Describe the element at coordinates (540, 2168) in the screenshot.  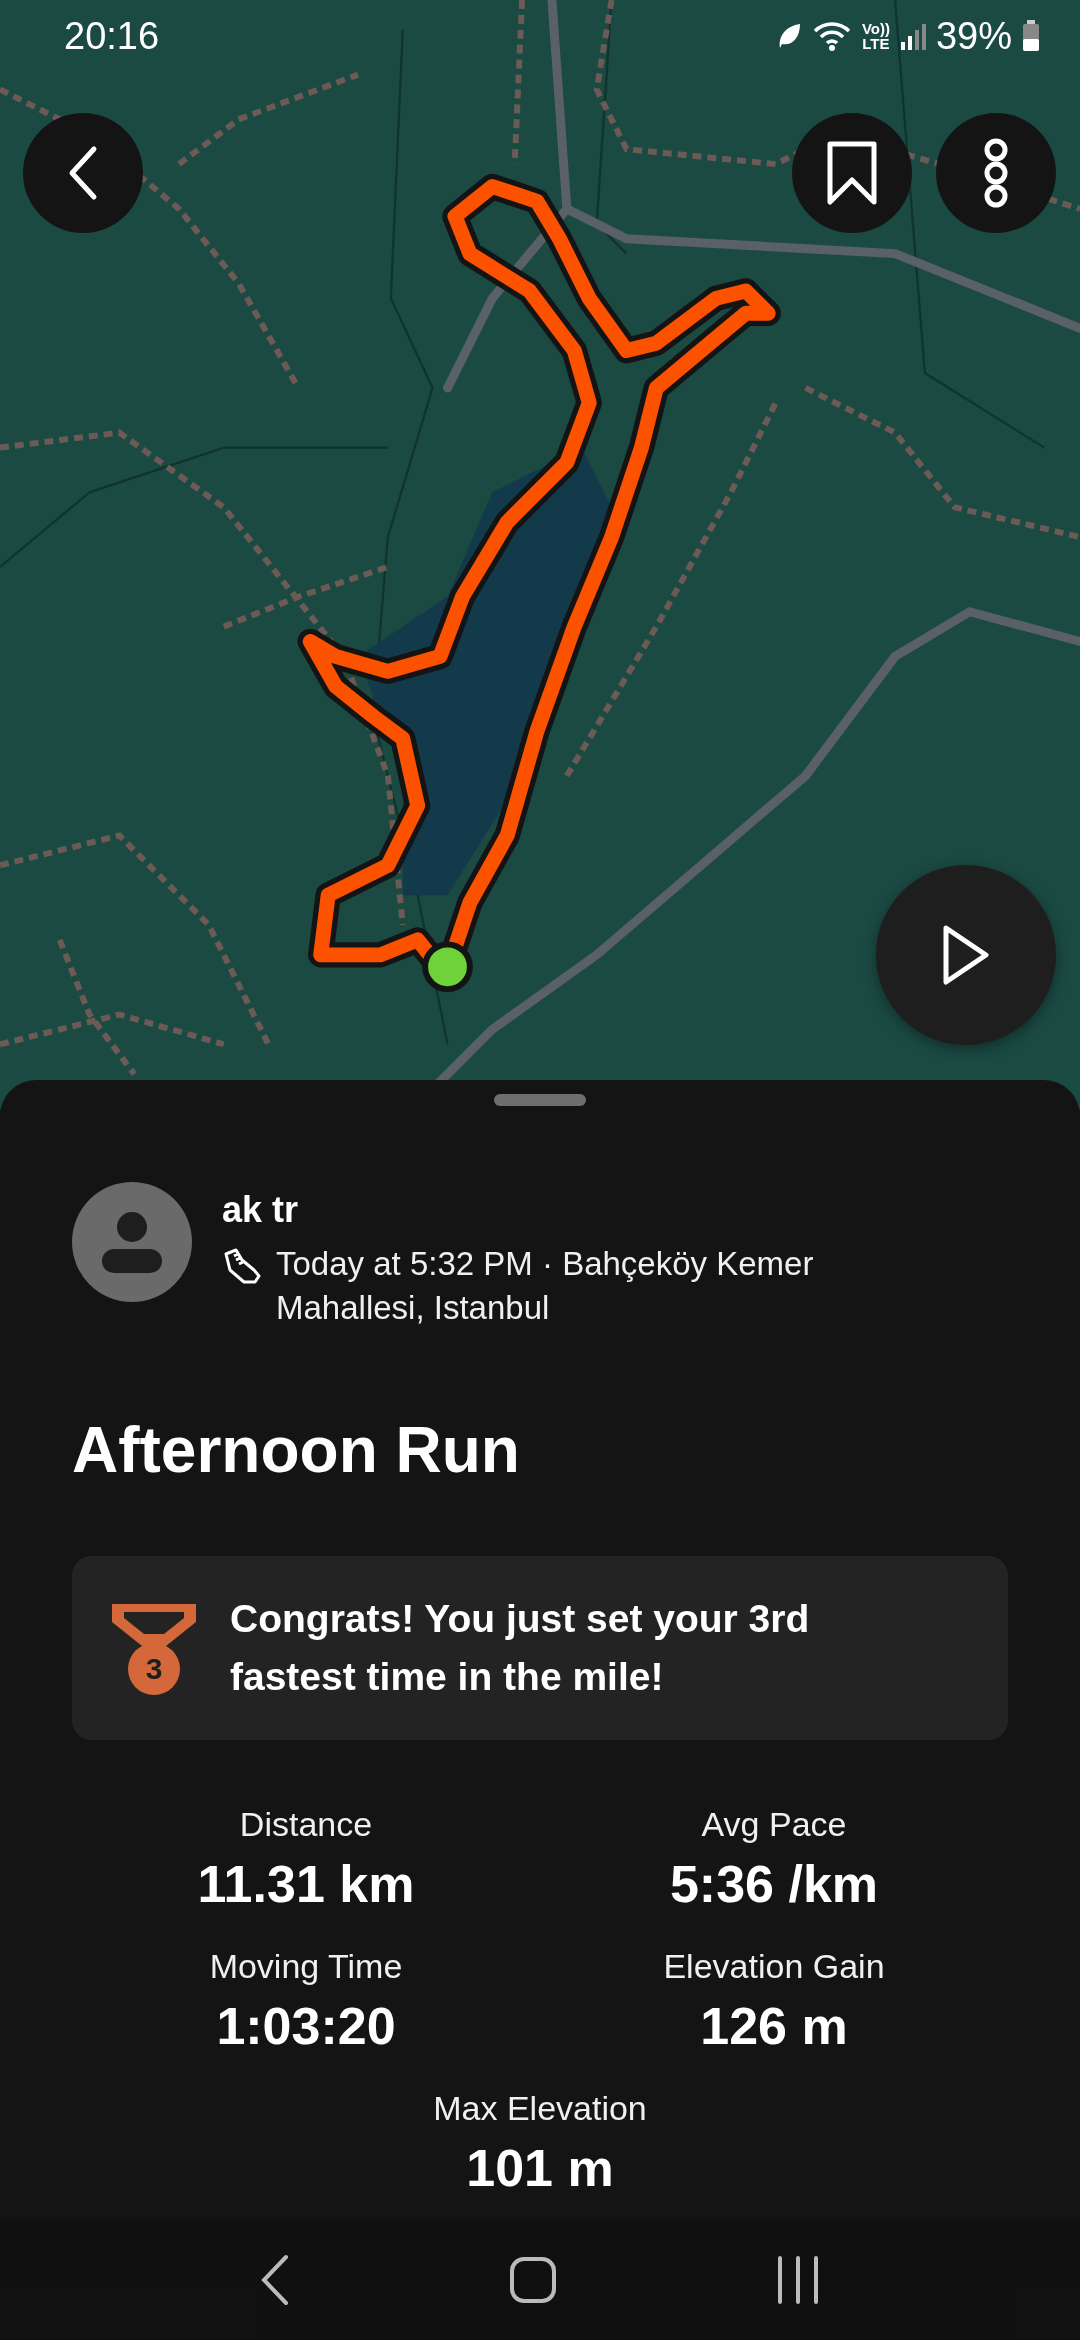
I see `stat-value: 101 m` at that location.